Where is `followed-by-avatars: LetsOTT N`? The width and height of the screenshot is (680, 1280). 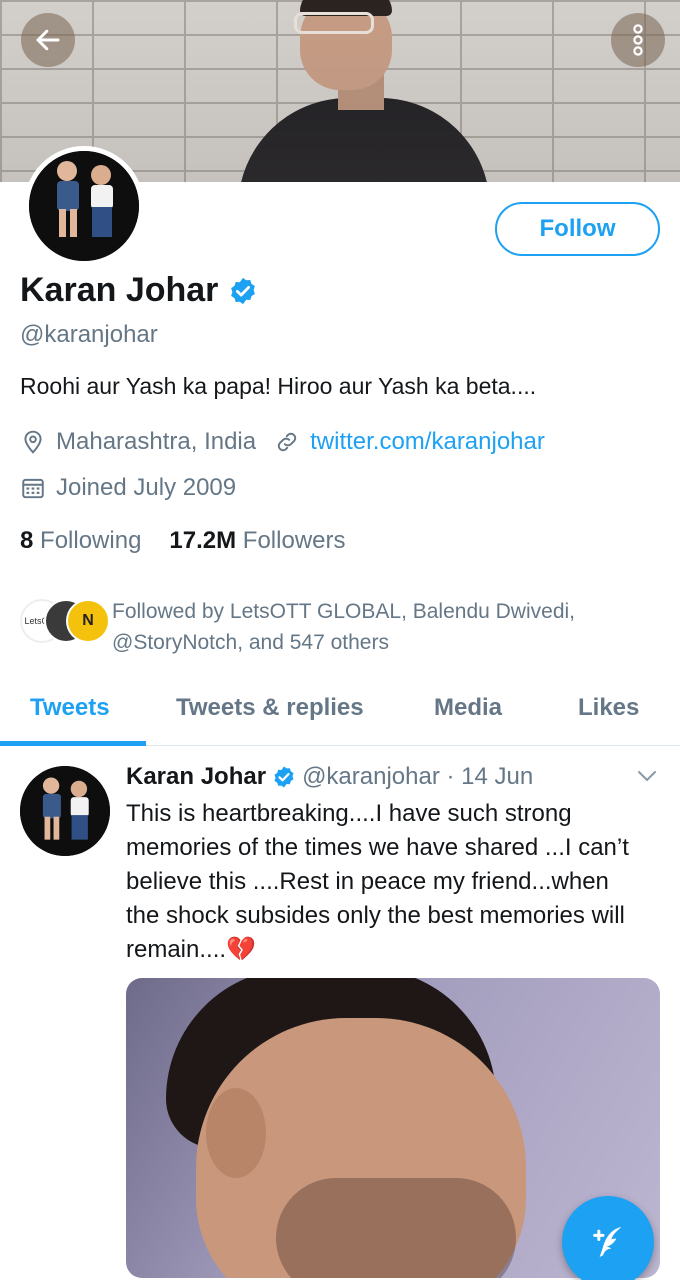
followed-by-avatars: LetsOTT N is located at coordinates (65, 621).